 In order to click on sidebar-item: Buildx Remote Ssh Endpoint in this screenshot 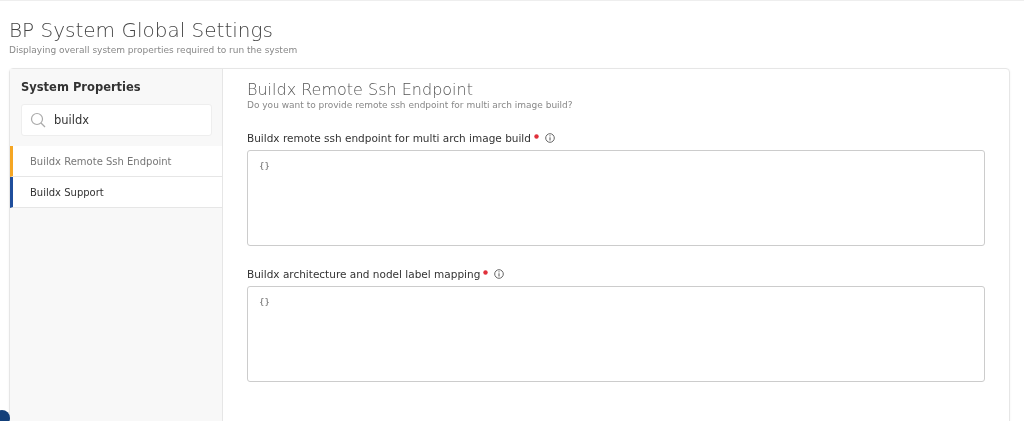, I will do `click(116, 161)`.